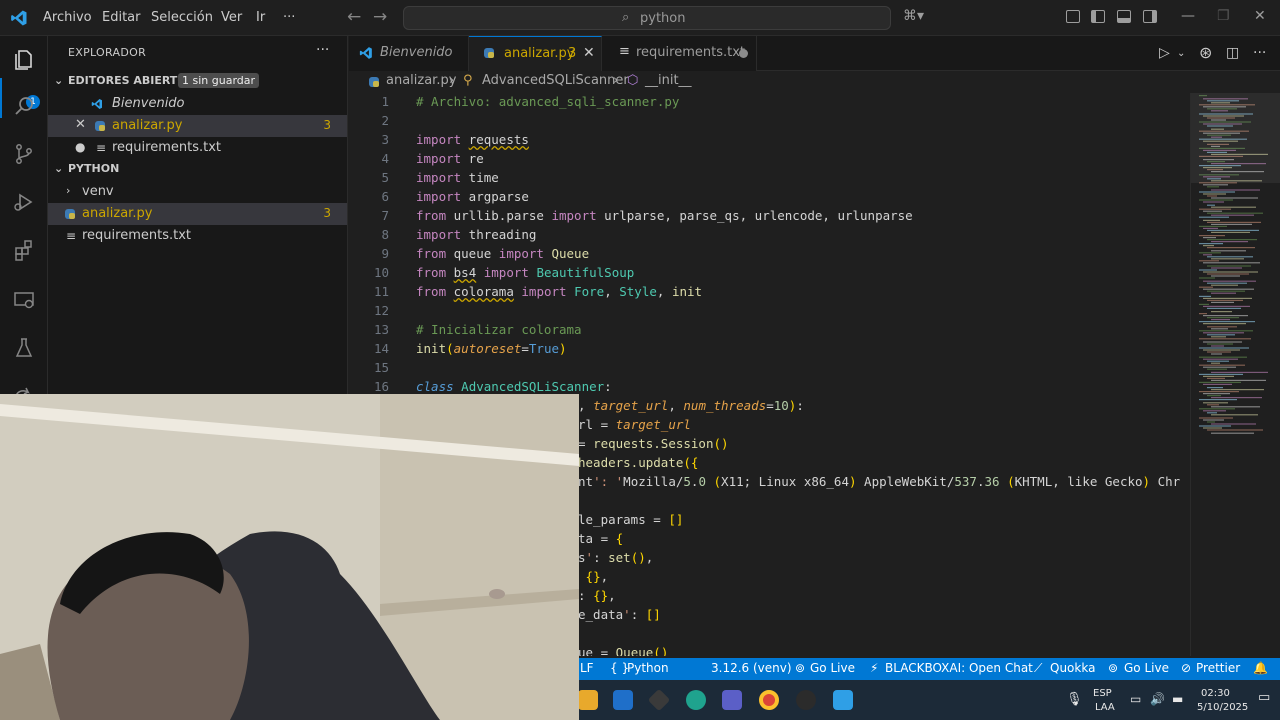 This screenshot has height=720, width=1280. Describe the element at coordinates (197, 82) in the screenshot. I see `open-editors-section: ⌄ EDITORES ABIERTOS 1 sin guardar` at that location.